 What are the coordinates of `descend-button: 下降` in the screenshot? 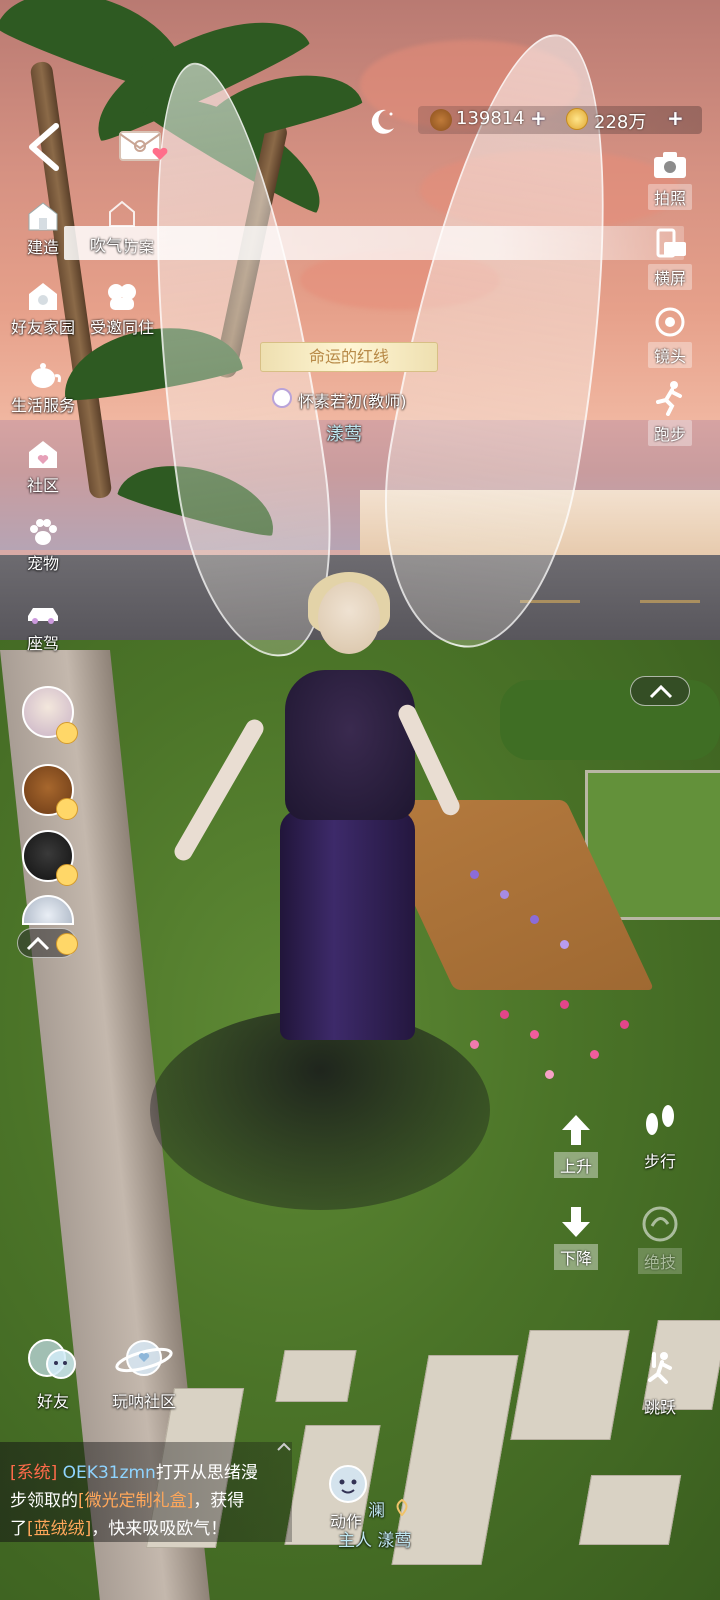 It's located at (576, 1237).